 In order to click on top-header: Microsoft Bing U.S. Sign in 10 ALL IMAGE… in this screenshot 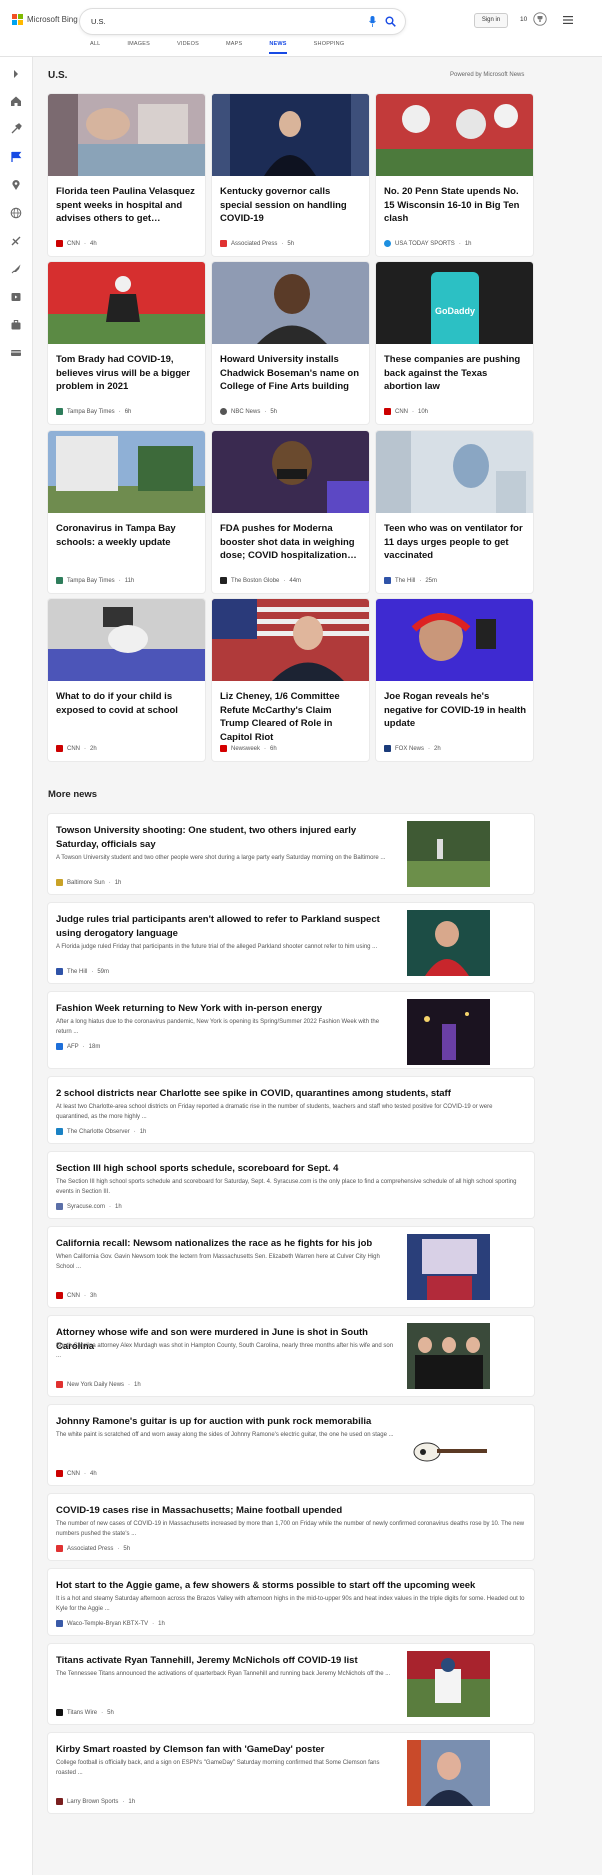, I will do `click(301, 28)`.